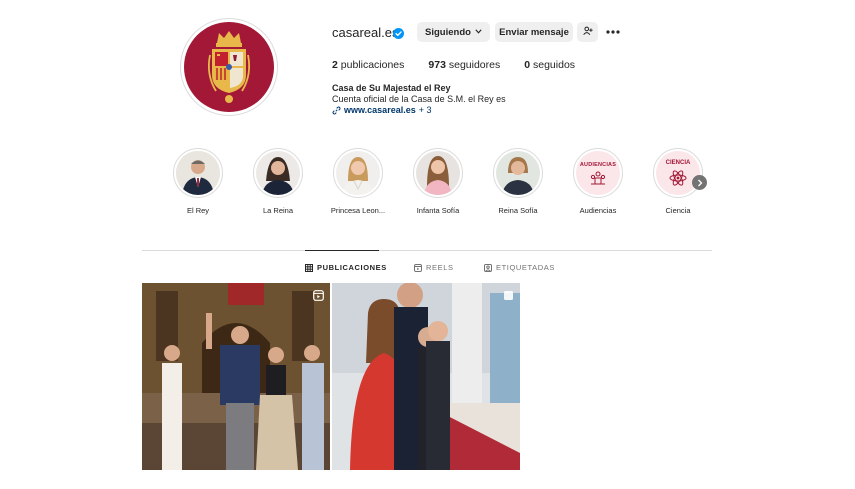 Image resolution: width=855 pixels, height=489 pixels. Describe the element at coordinates (678, 162) in the screenshot. I see `highlight-cover-text: CIENCIA` at that location.